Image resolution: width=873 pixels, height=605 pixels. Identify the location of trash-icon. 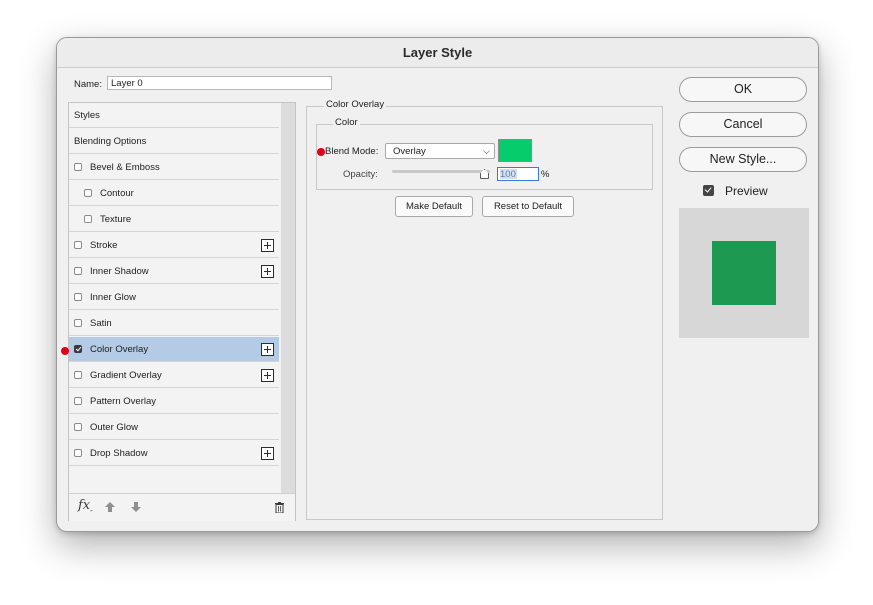
(279, 507).